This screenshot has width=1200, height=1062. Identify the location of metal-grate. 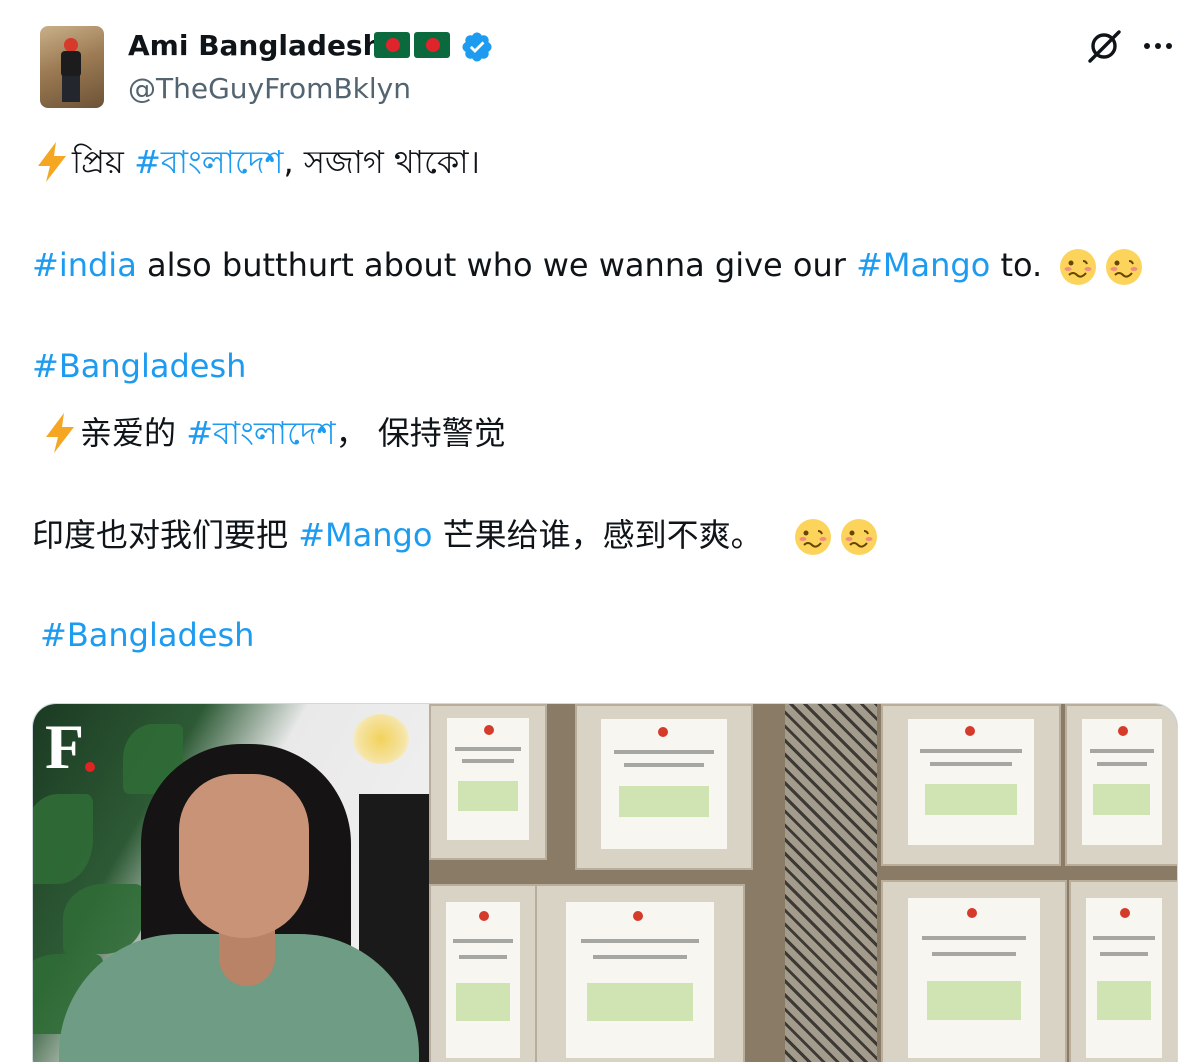
(831, 883).